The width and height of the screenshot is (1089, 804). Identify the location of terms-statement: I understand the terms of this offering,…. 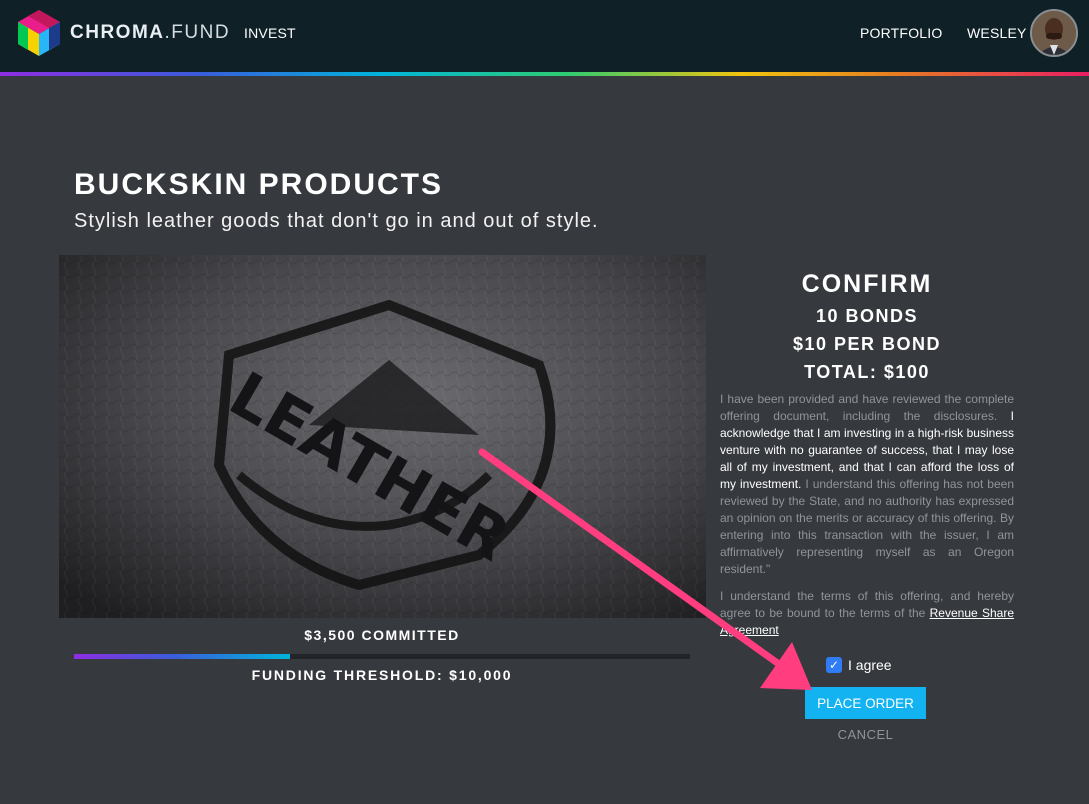
(867, 613).